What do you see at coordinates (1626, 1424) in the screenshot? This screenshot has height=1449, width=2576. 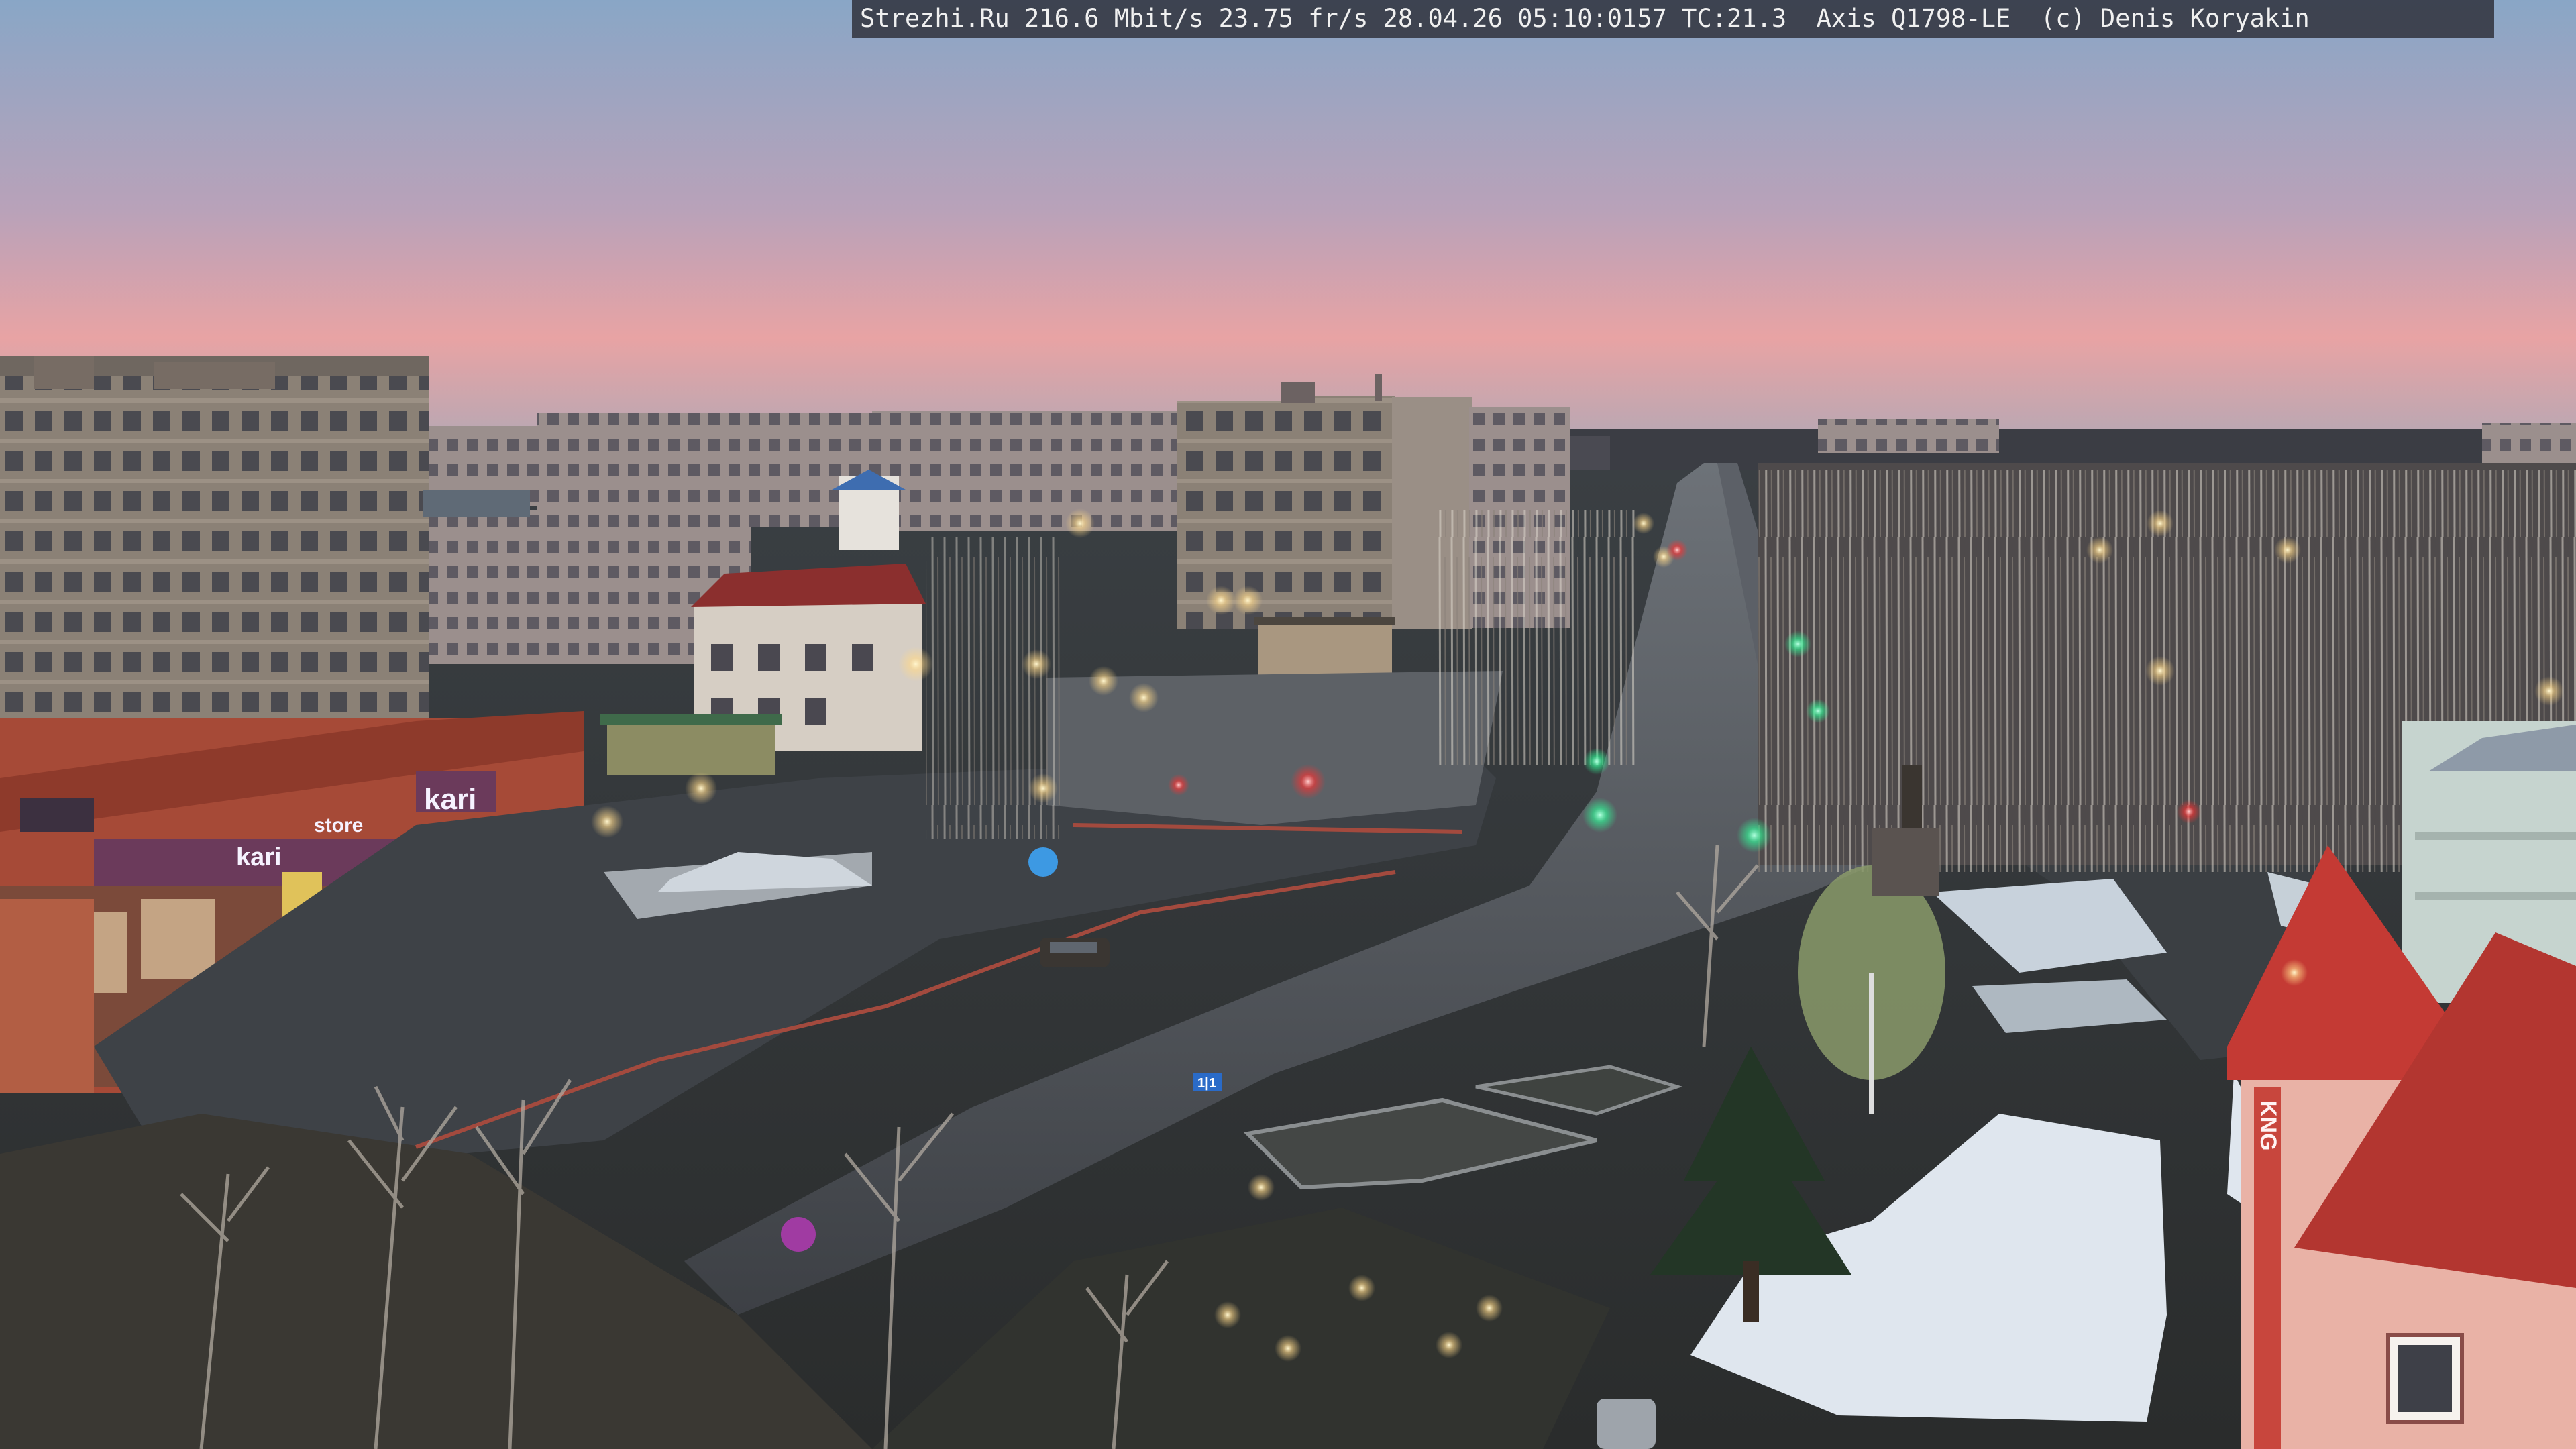 I see `car-bottom-center` at bounding box center [1626, 1424].